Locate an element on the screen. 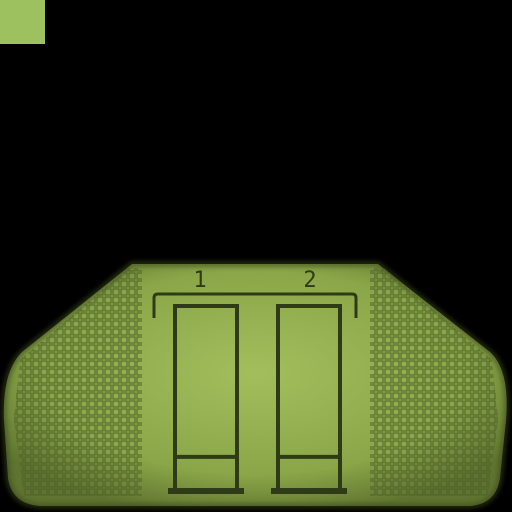 This screenshot has height=512, width=512. left-dot-grid is located at coordinates (78, 382).